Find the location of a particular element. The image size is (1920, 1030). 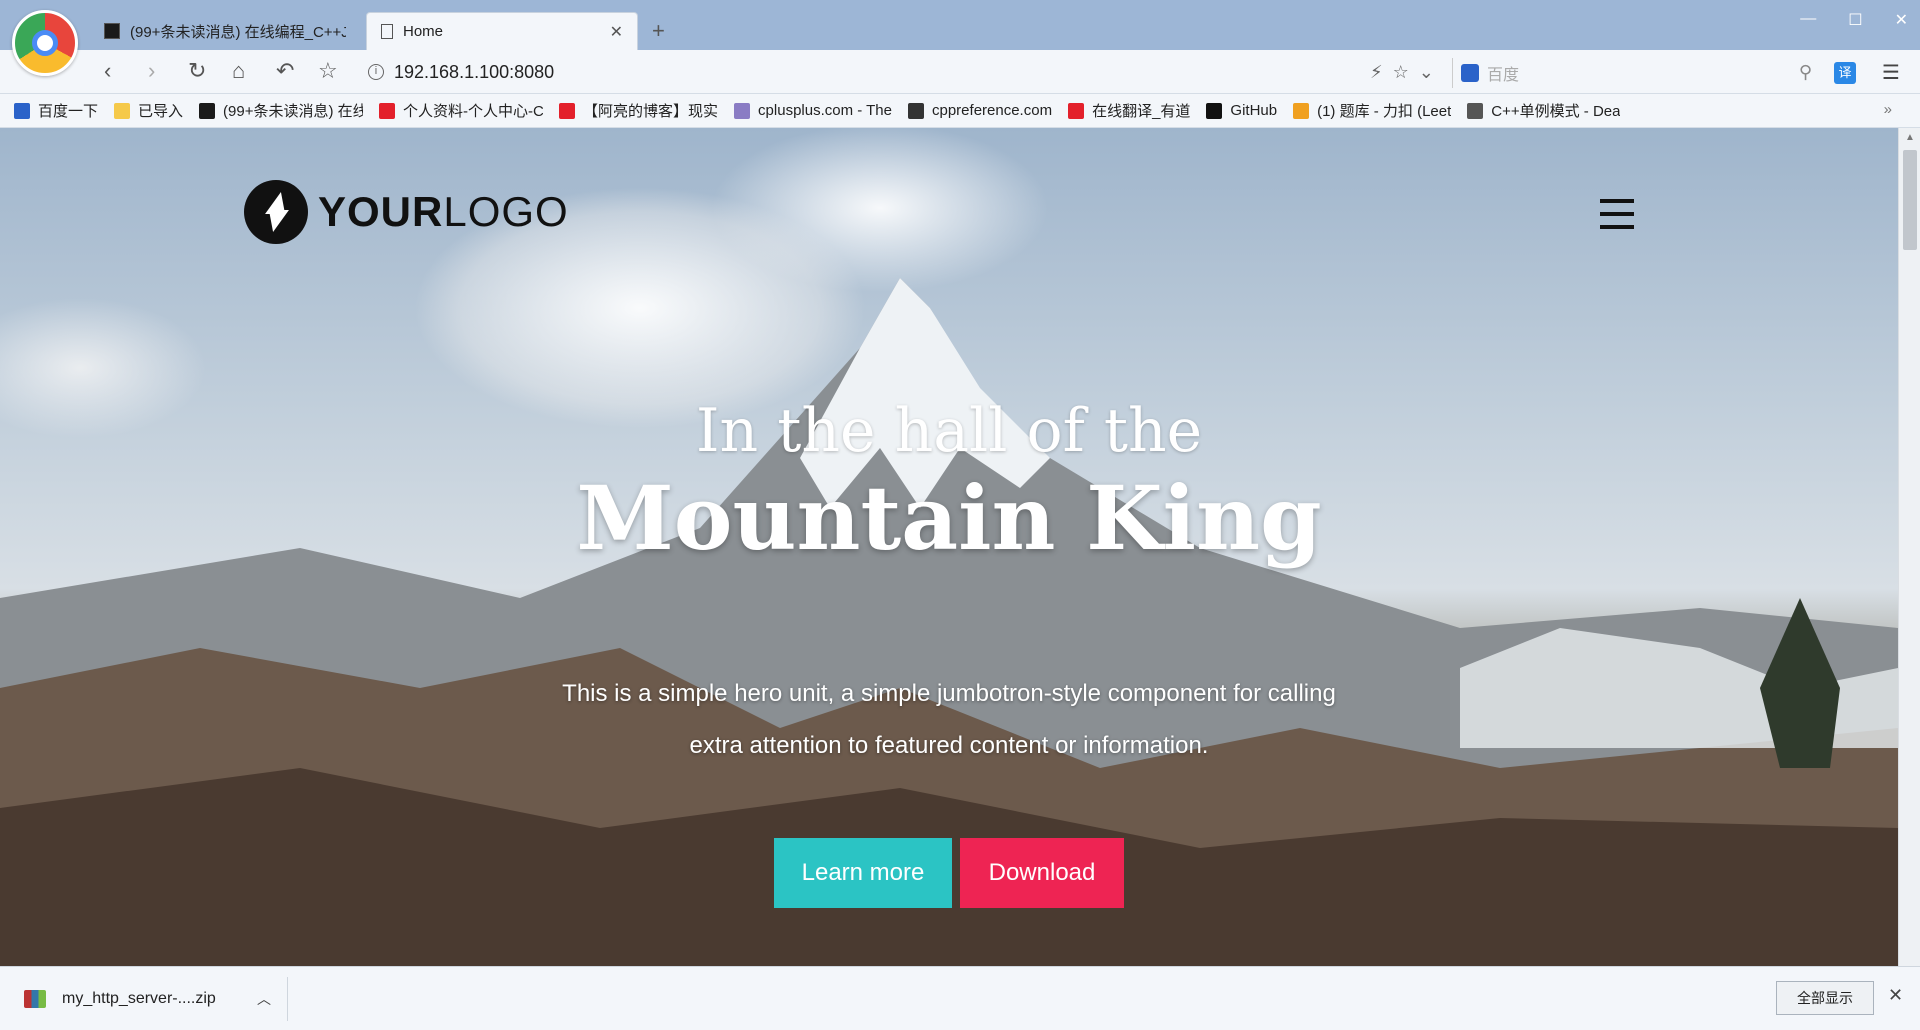

title-bar: (99+条未读消息) 在线编程_C++J Home ✕ + — ☐ ✕ is located at coordinates (960, 38).